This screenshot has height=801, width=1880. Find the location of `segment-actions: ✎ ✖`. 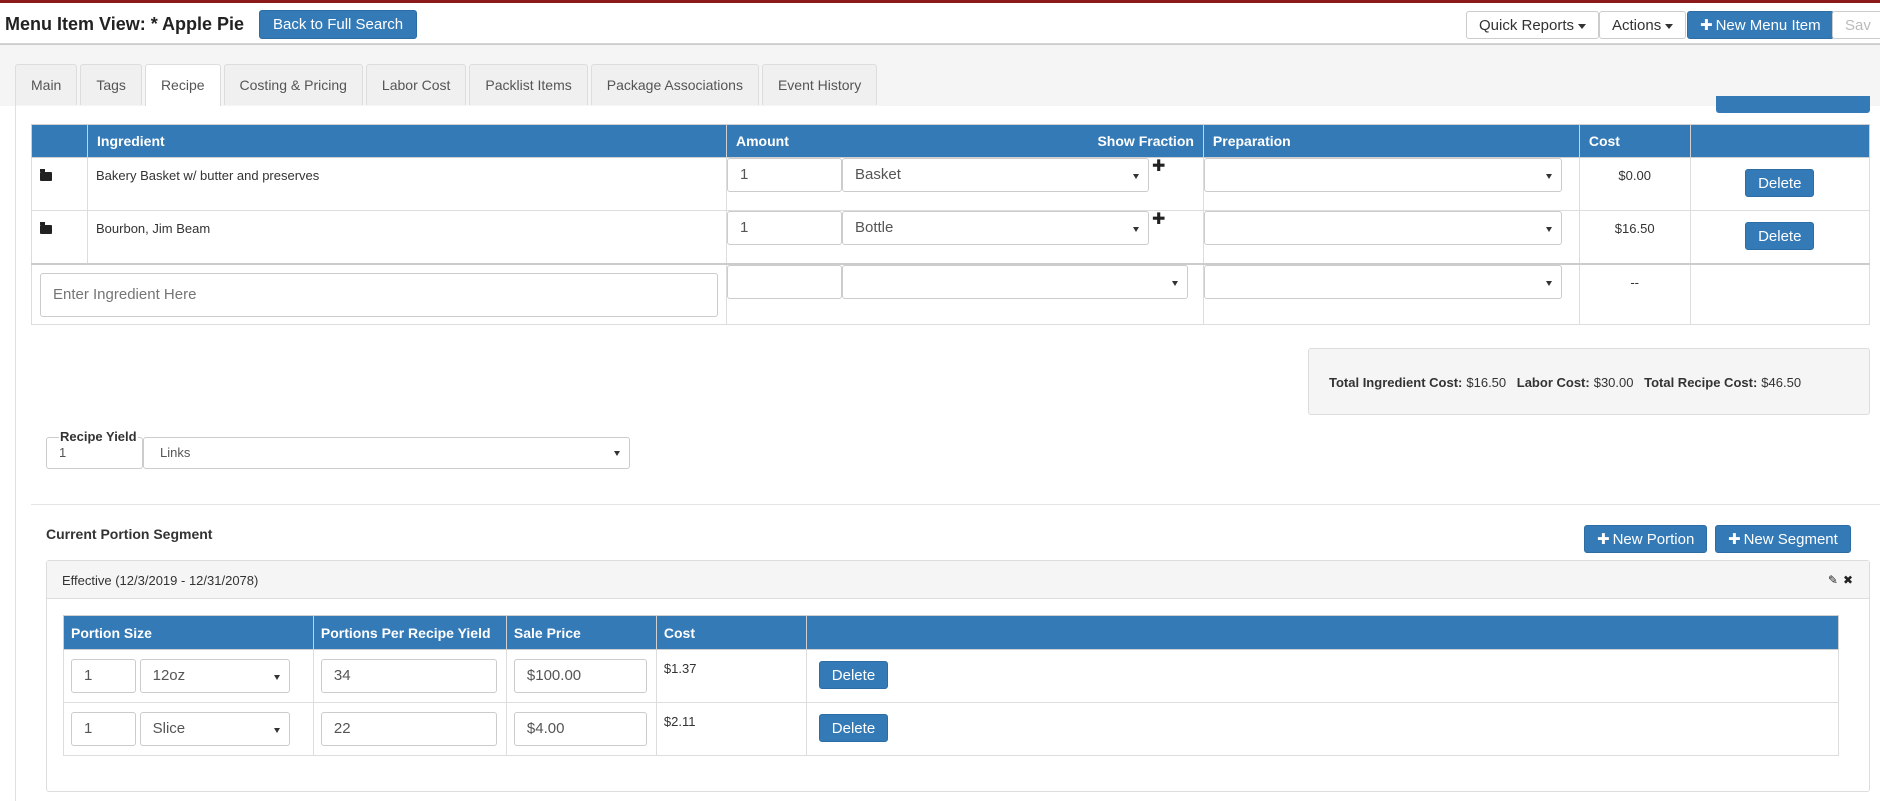

segment-actions: ✎ ✖ is located at coordinates (1838, 580).